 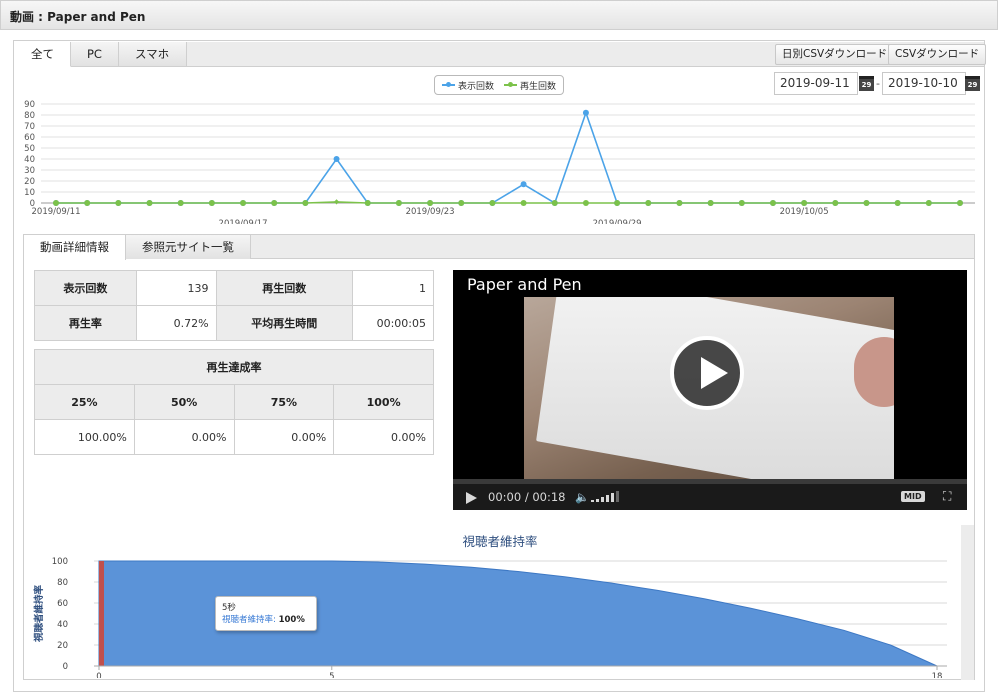 I want to click on chart-legend: 表示回数 再生回数, so click(x=499, y=85).